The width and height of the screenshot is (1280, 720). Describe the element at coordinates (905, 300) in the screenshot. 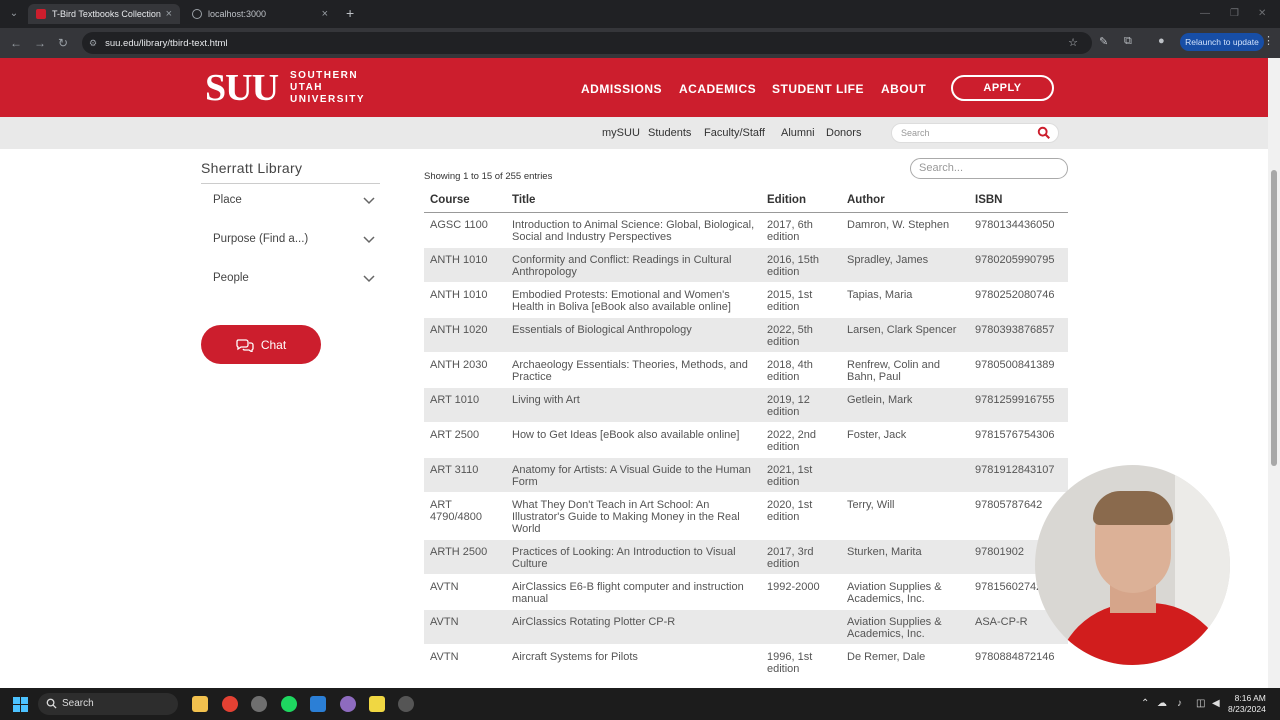

I see `cell-author: Tapias, Maria` at that location.